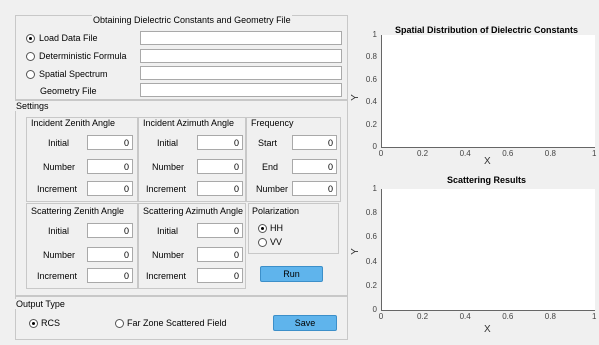  I want to click on deterministic-formula-label: Deterministic Formula, so click(83, 56).